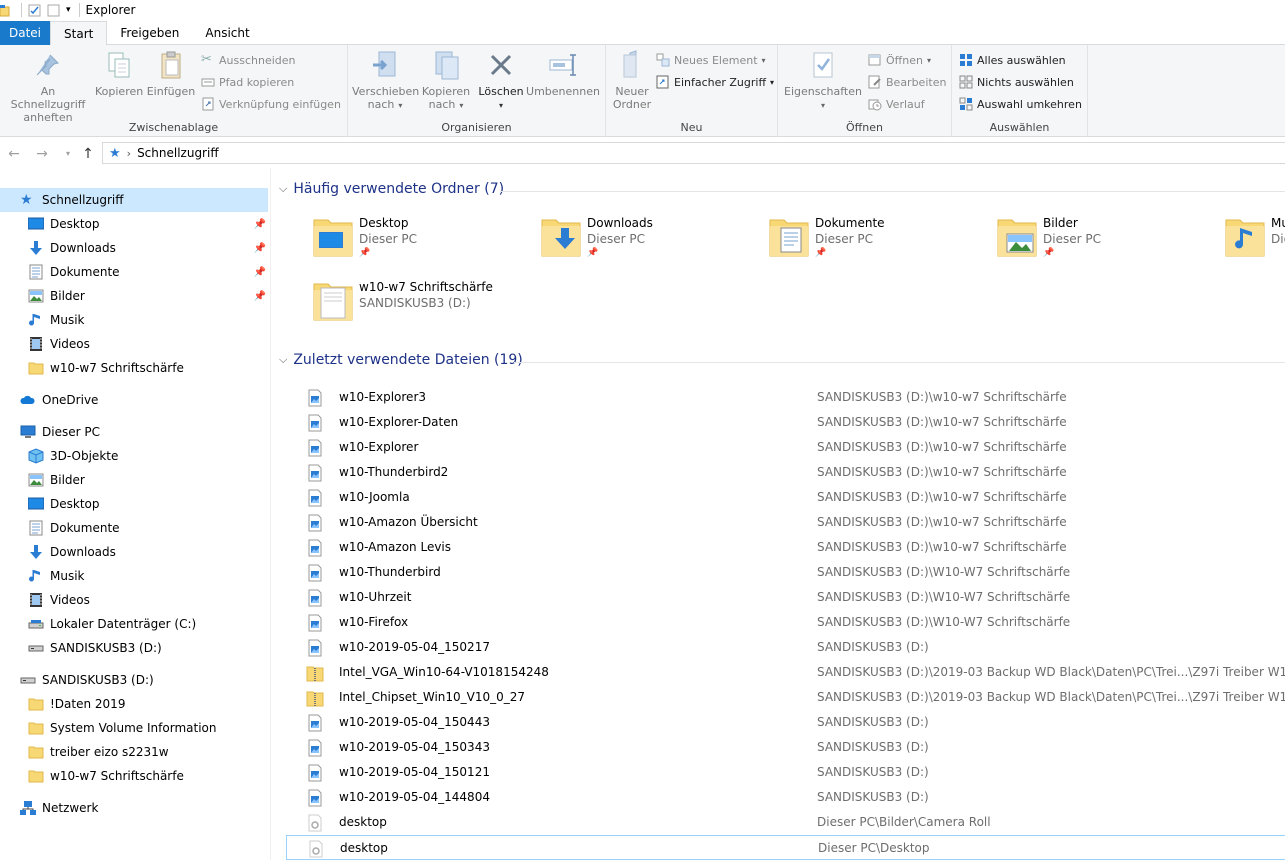 This screenshot has height=860, width=1285. I want to click on breadcrumb: Schnellzugriff, so click(178, 153).